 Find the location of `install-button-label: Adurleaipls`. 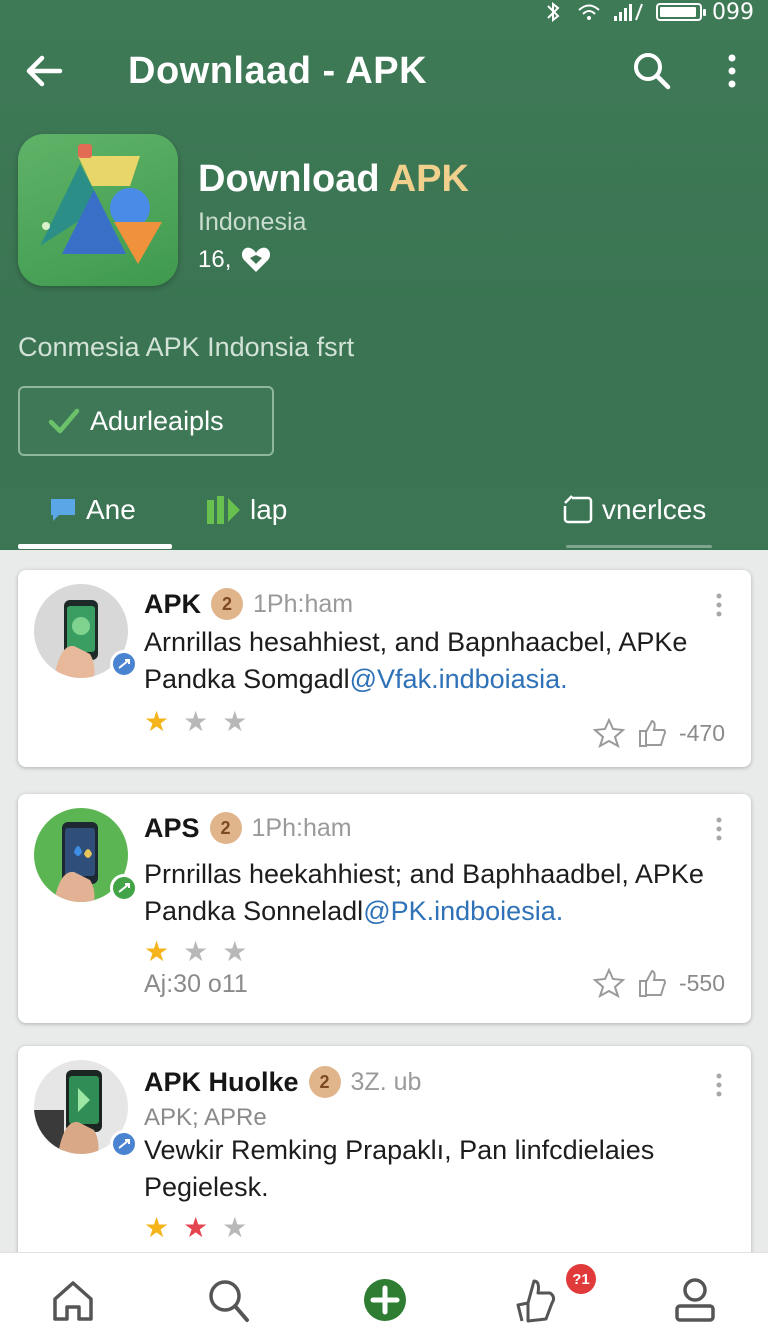

install-button-label: Adurleaipls is located at coordinates (157, 420).